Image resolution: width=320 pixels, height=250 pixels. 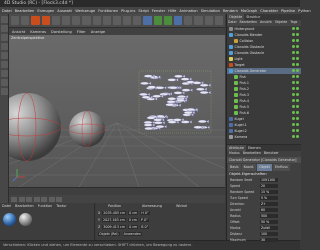 I want to click on attribute-value-field: 20, so click(x=269, y=186).